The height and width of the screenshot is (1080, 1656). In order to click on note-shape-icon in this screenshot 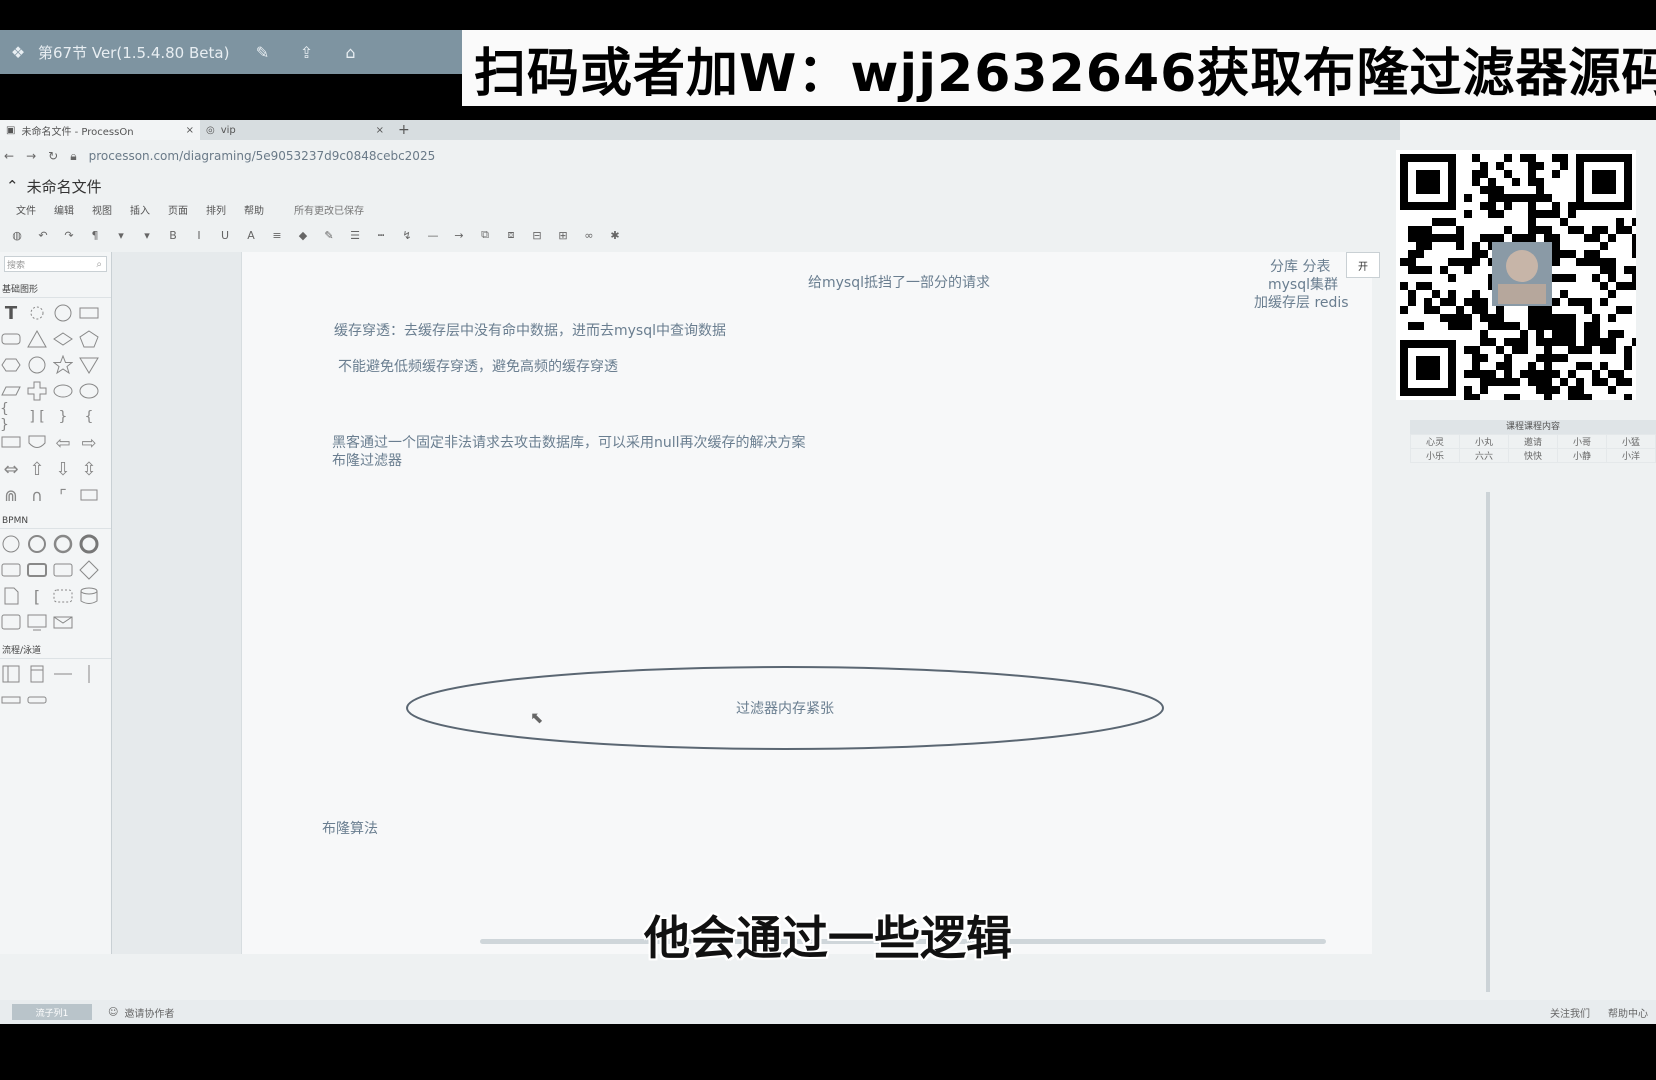, I will do `click(37, 313)`.